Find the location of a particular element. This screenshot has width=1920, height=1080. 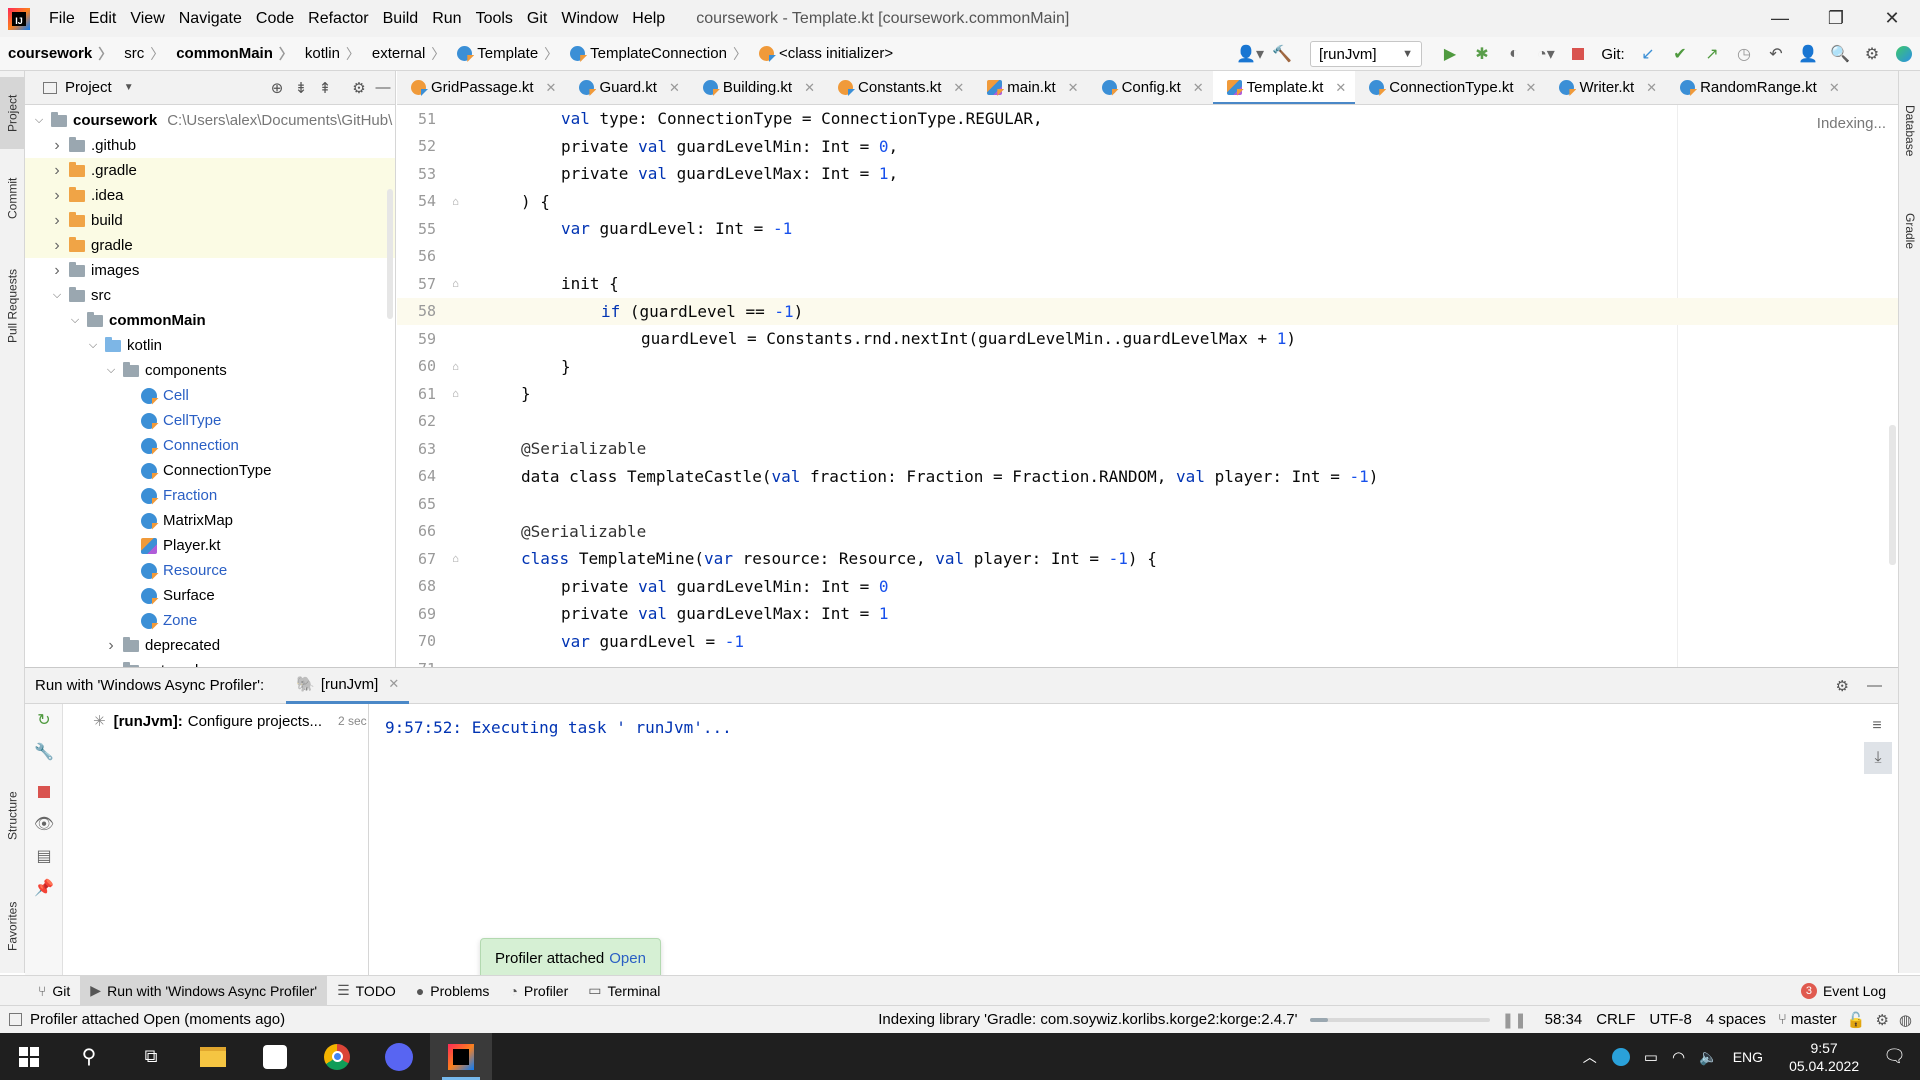

wrench-icon: 🔧 is located at coordinates (44, 752).